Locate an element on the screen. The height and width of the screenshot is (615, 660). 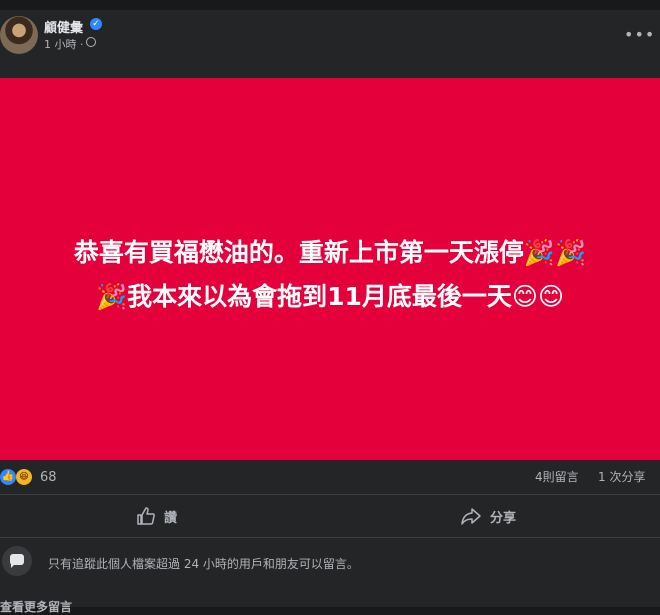
comment-restriction-notice: 只有追蹤此個人檔案超過 24 小時的用戶和朋友可以留言。 is located at coordinates (203, 564).